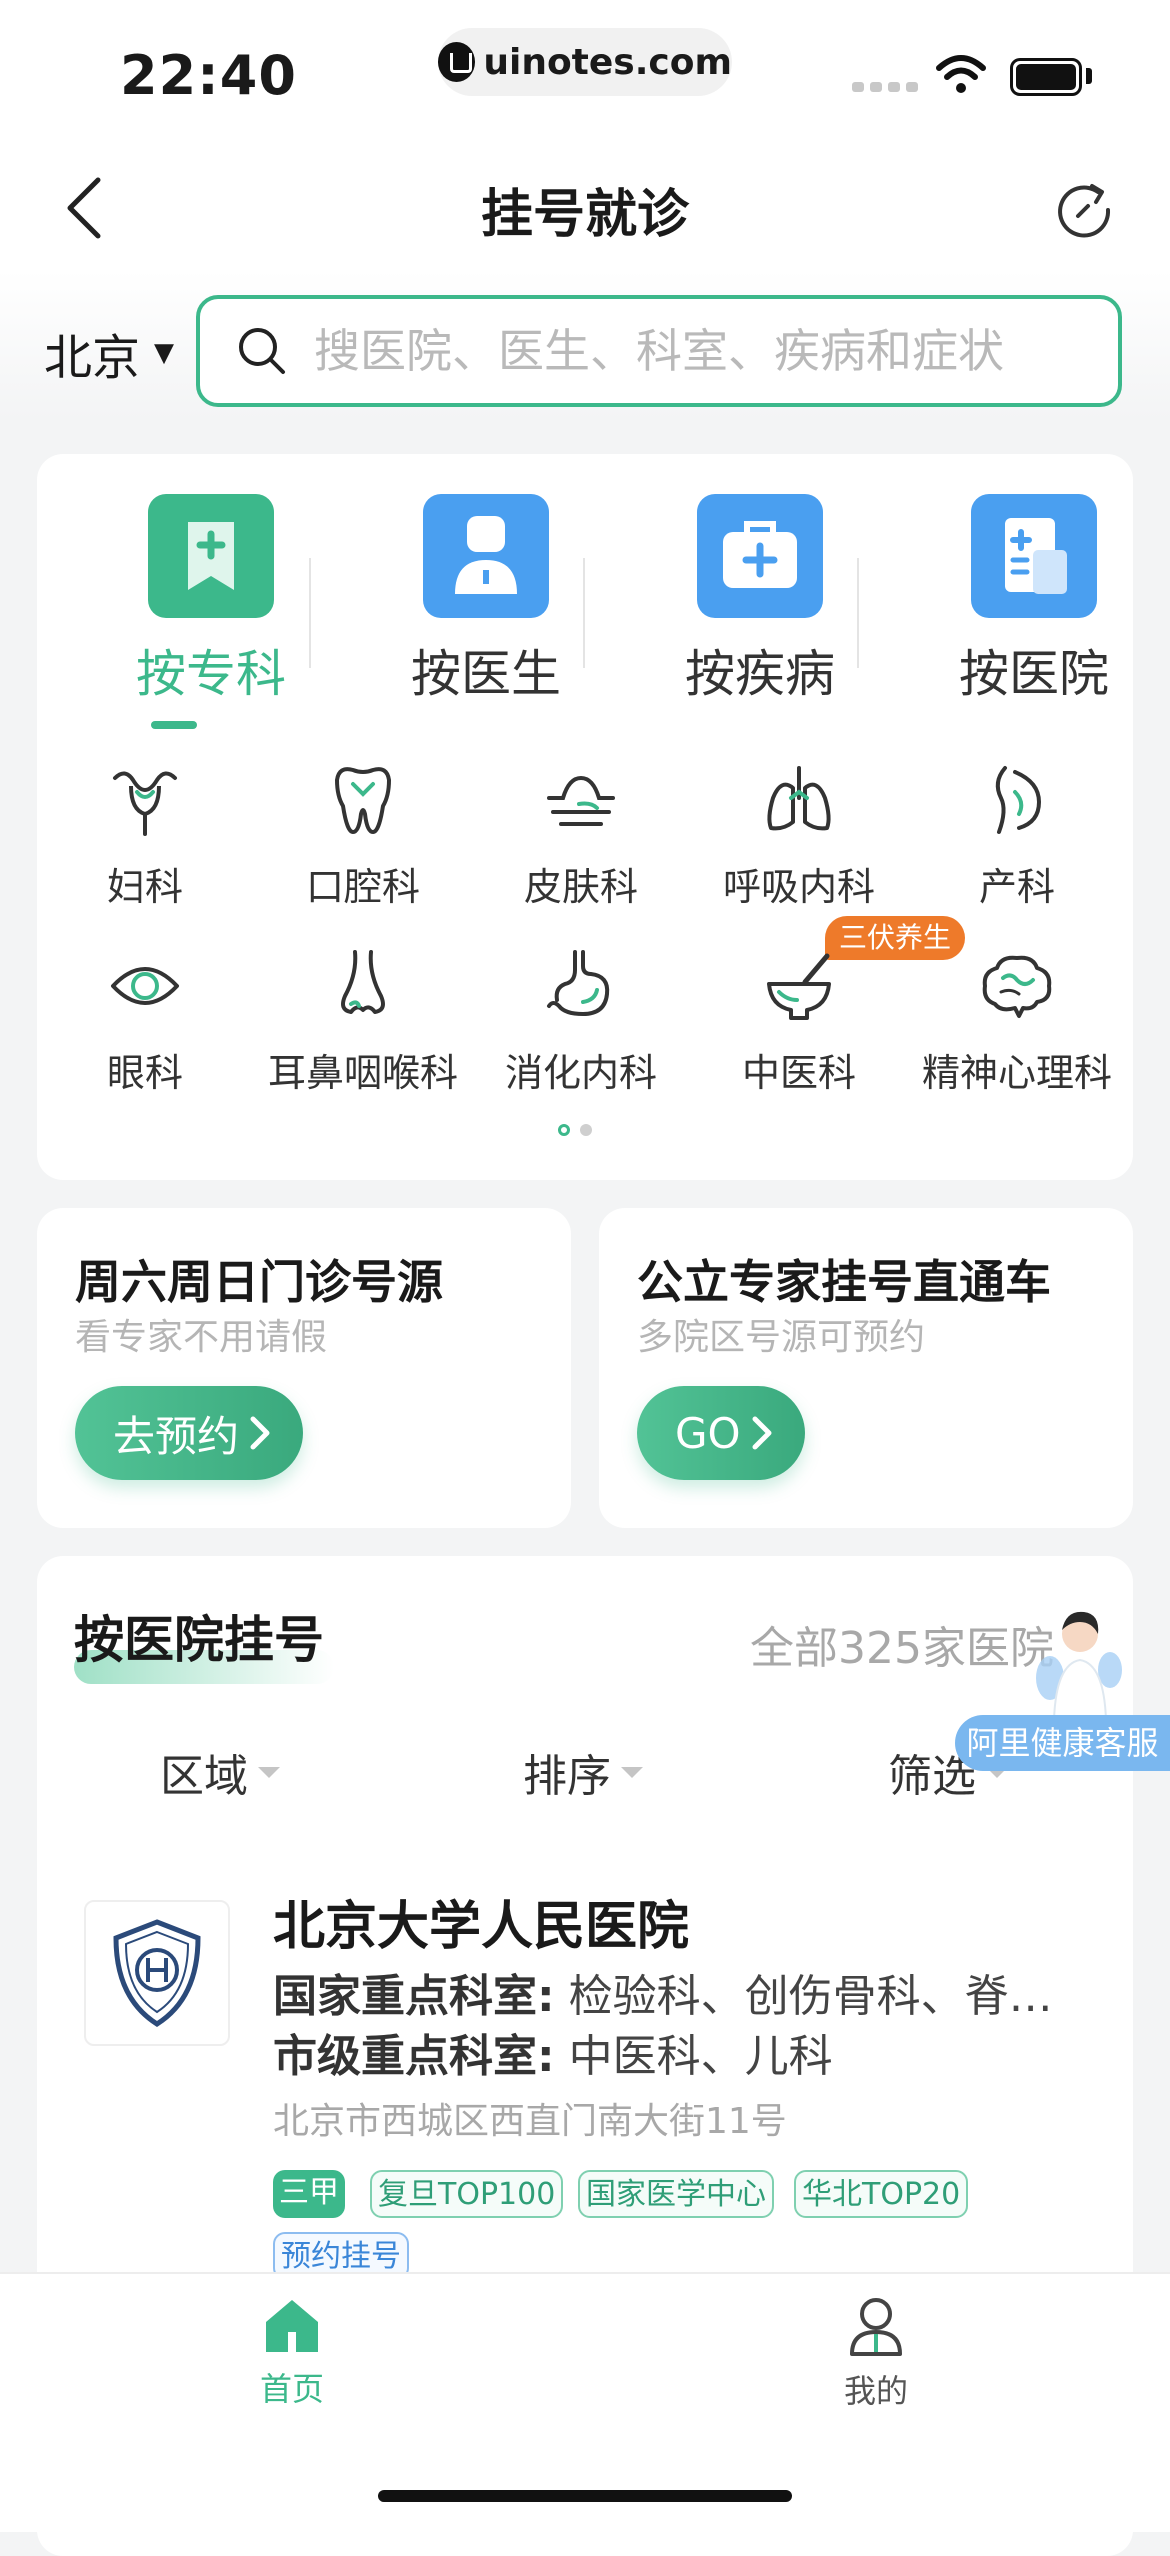 This screenshot has width=1170, height=2556. Describe the element at coordinates (164, 353) in the screenshot. I see `caret-down-icon: ▼` at that location.